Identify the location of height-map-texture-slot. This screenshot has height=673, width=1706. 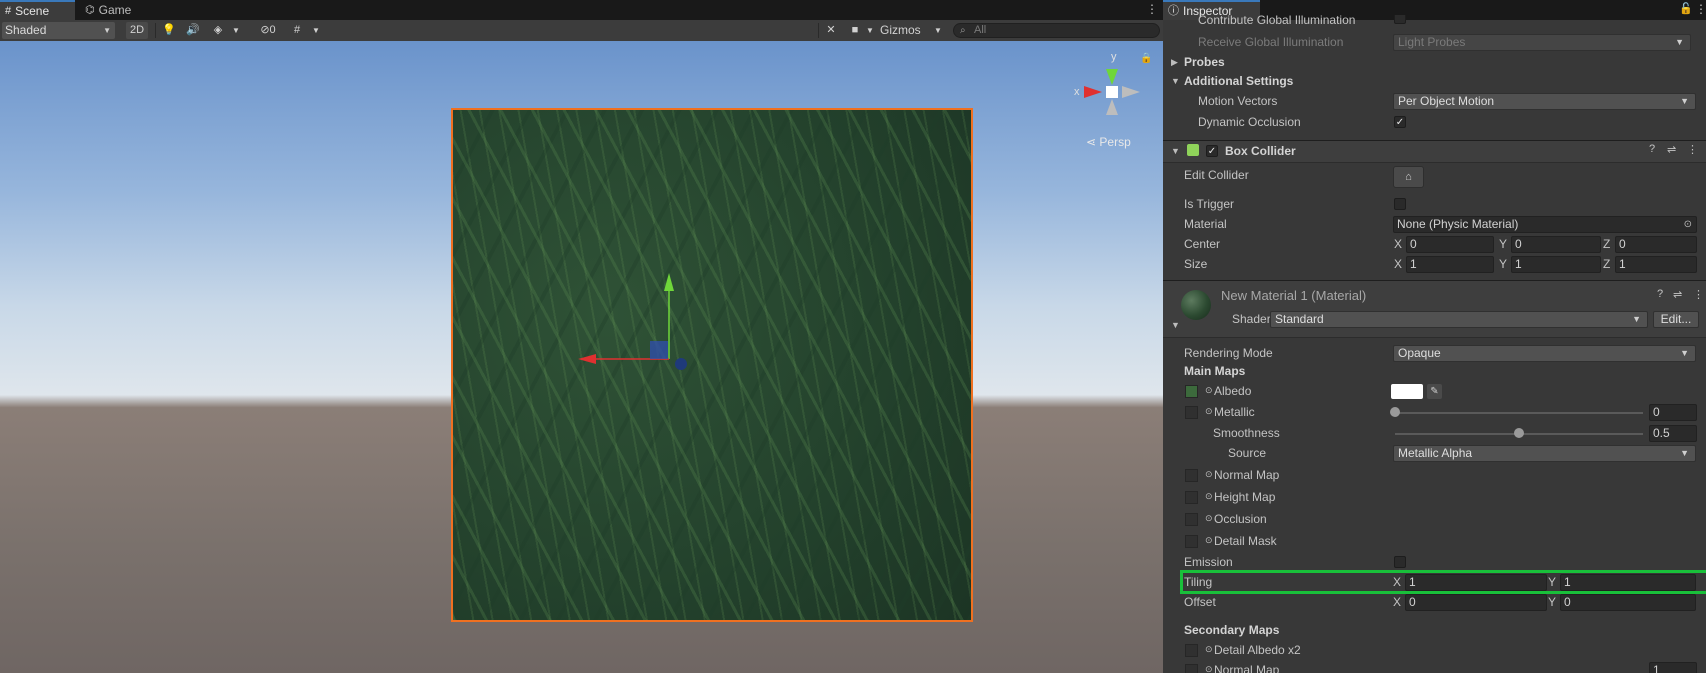
(1191, 497).